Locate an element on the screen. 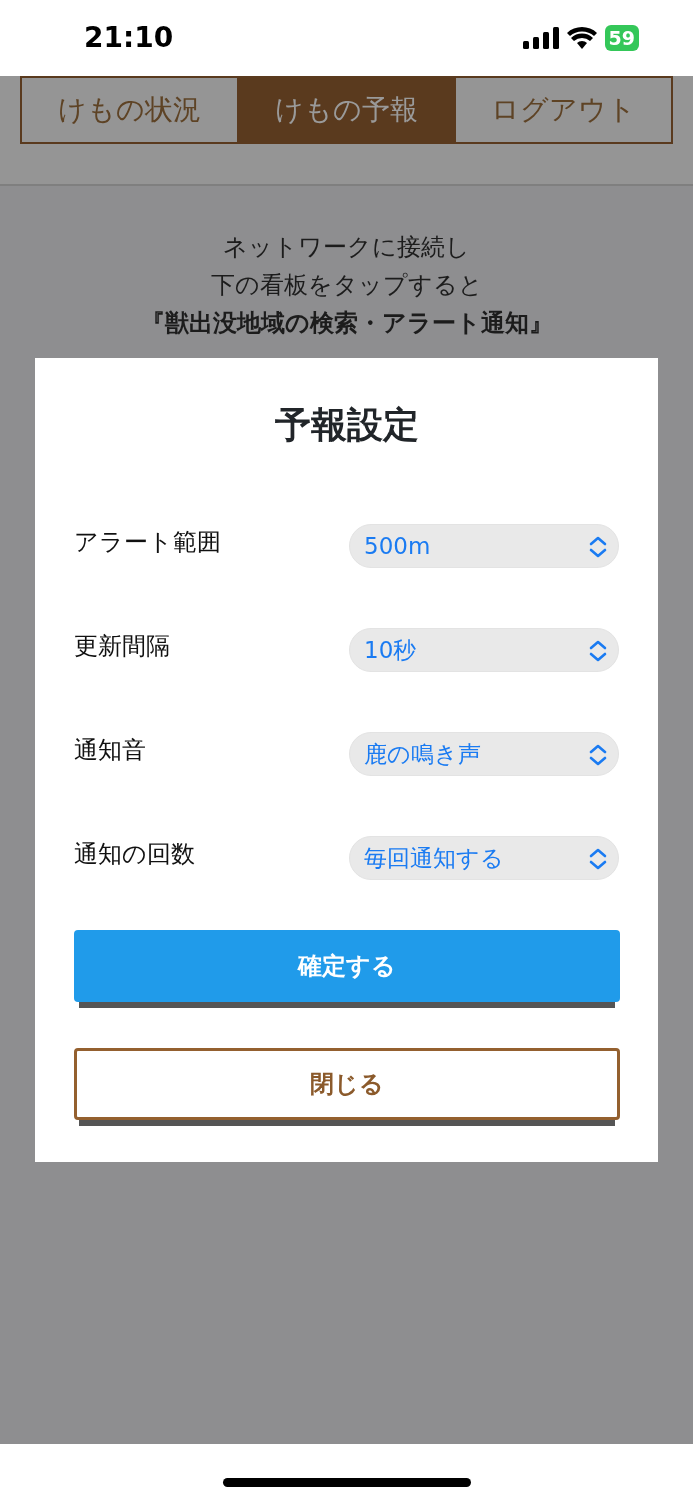  dropdown: 10秒 is located at coordinates (484, 650).